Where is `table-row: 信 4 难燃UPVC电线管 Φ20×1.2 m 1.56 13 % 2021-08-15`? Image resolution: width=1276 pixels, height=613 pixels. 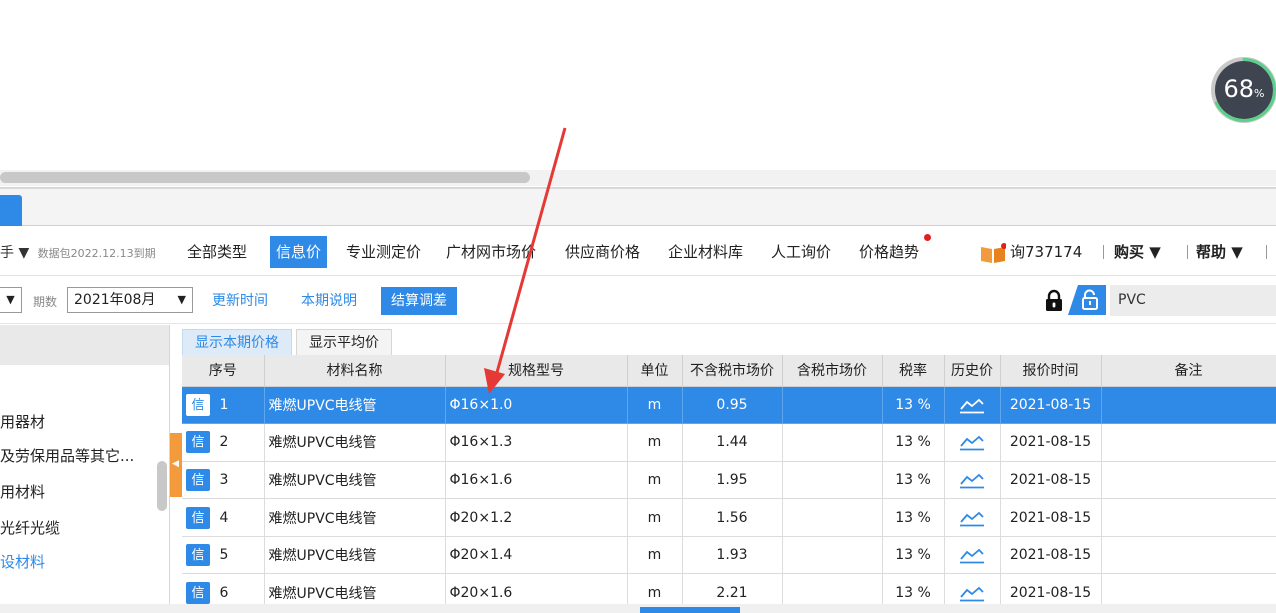 table-row: 信 4 难燃UPVC电线管 Φ20×1.2 m 1.56 13 % 2021-08-15 is located at coordinates (729, 517).